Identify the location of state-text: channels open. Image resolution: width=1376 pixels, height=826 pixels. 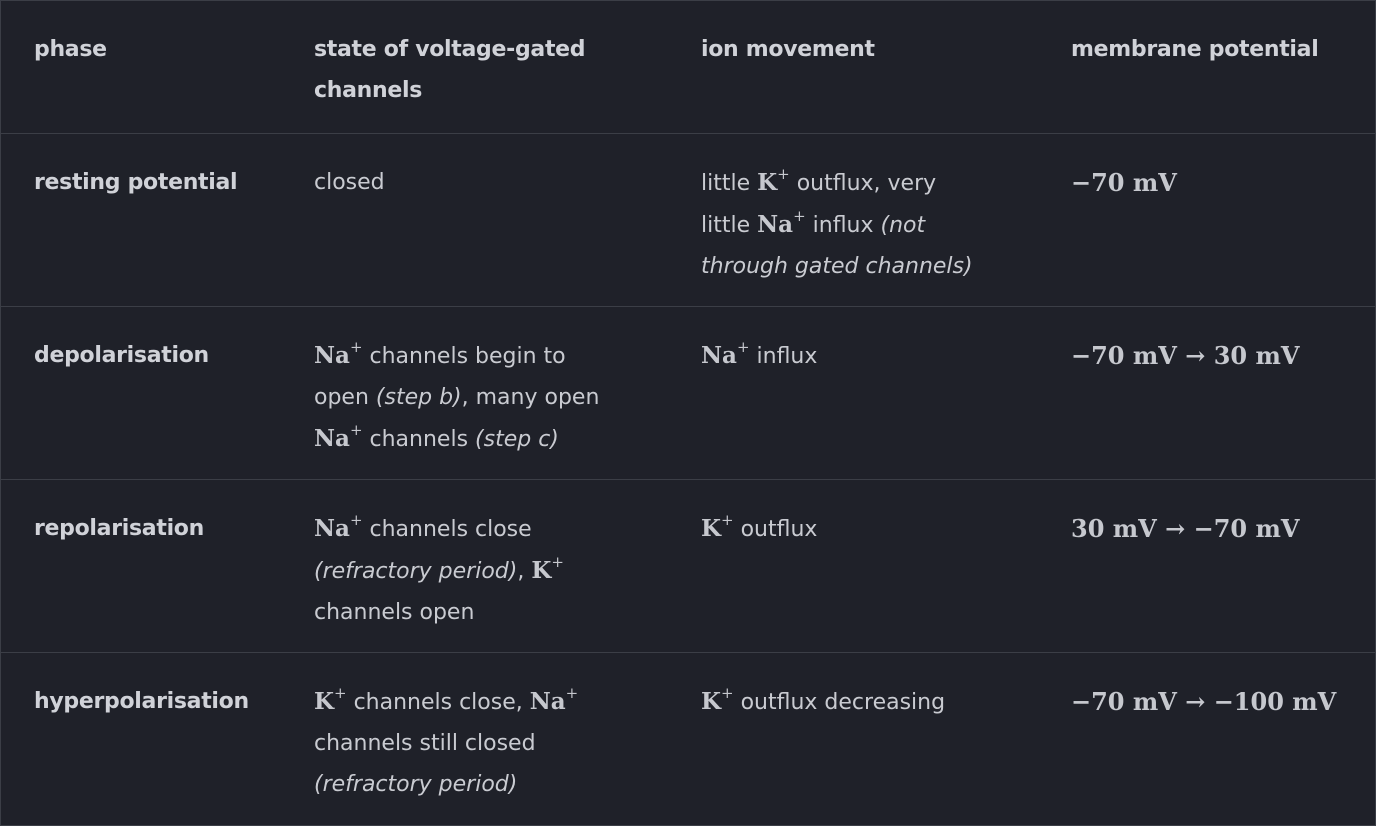
(394, 612).